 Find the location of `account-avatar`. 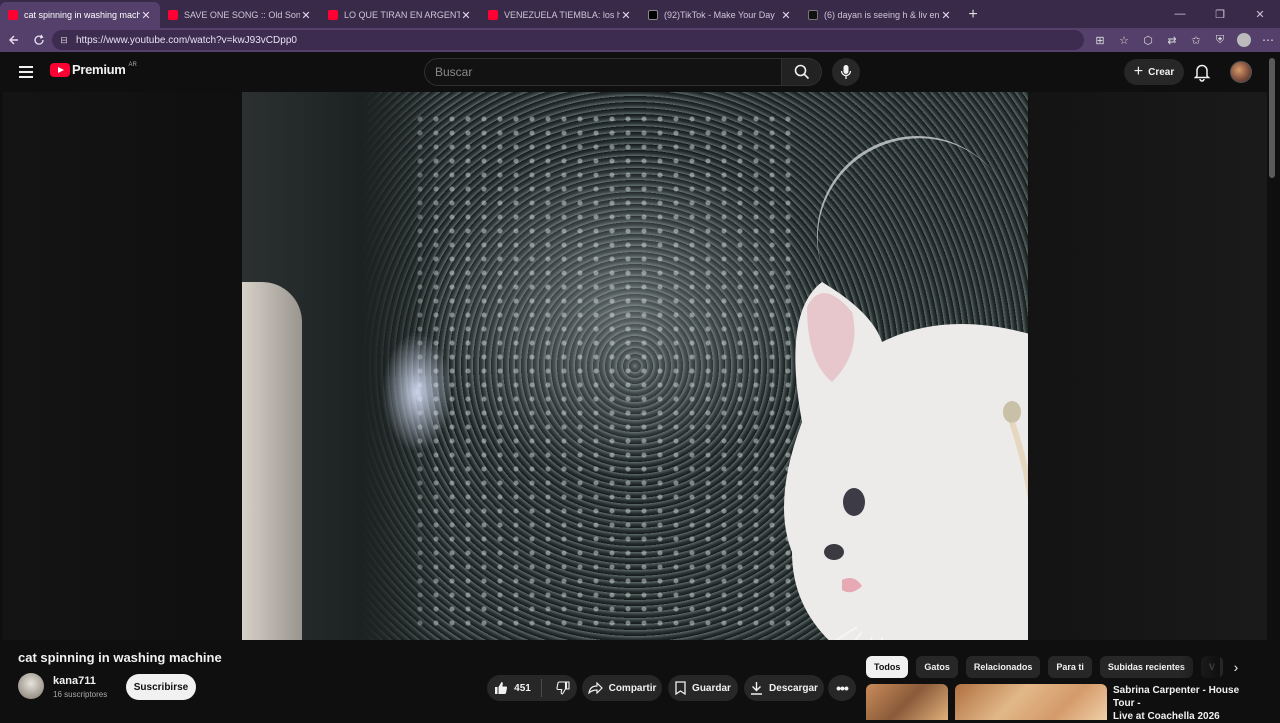

account-avatar is located at coordinates (1241, 72).